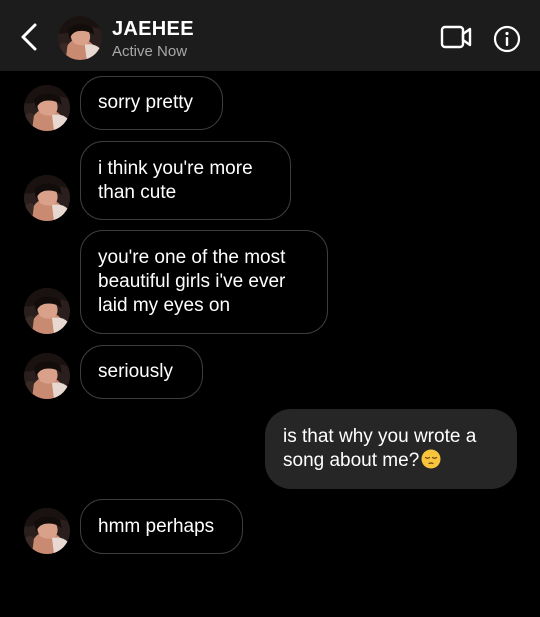 This screenshot has height=617, width=540. I want to click on contact-status: Active Now, so click(150, 51).